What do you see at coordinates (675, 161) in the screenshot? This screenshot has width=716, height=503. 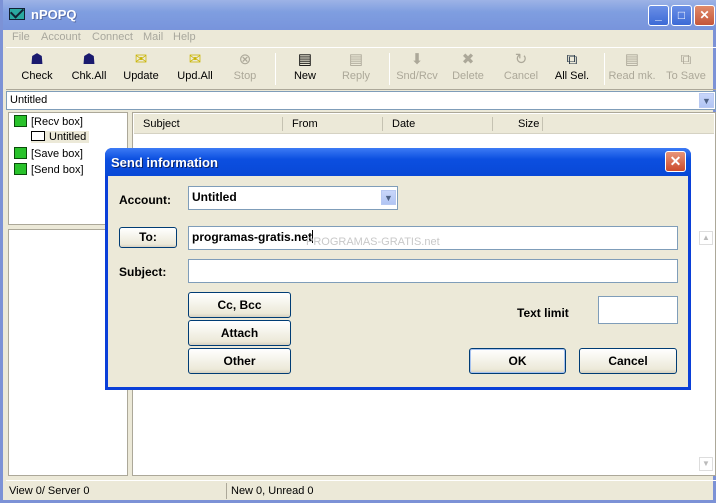 I see `dialog-close-button: ✕` at bounding box center [675, 161].